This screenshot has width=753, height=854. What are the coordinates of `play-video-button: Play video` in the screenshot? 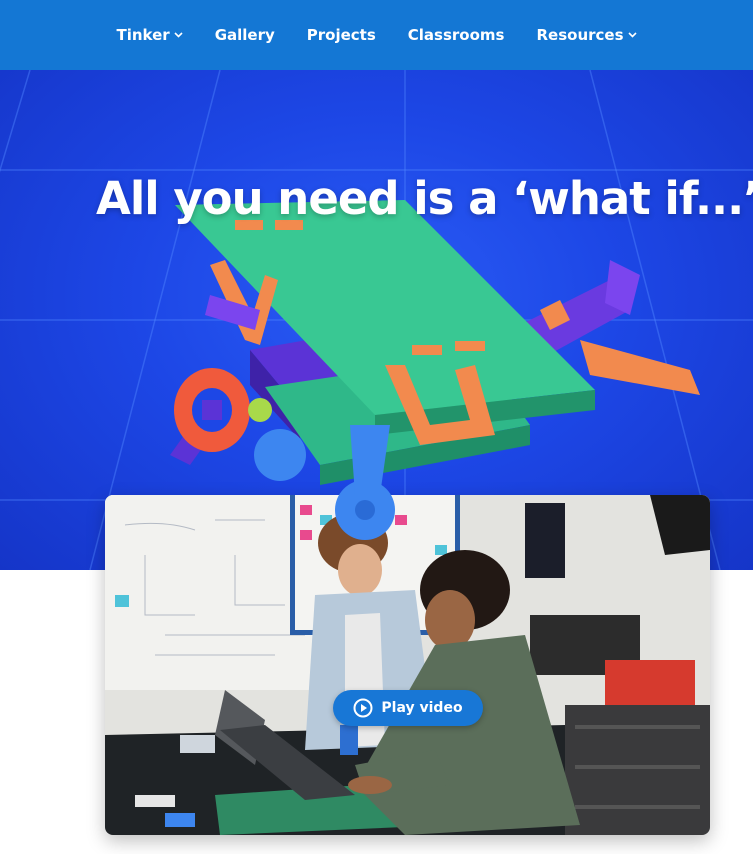 It's located at (408, 708).